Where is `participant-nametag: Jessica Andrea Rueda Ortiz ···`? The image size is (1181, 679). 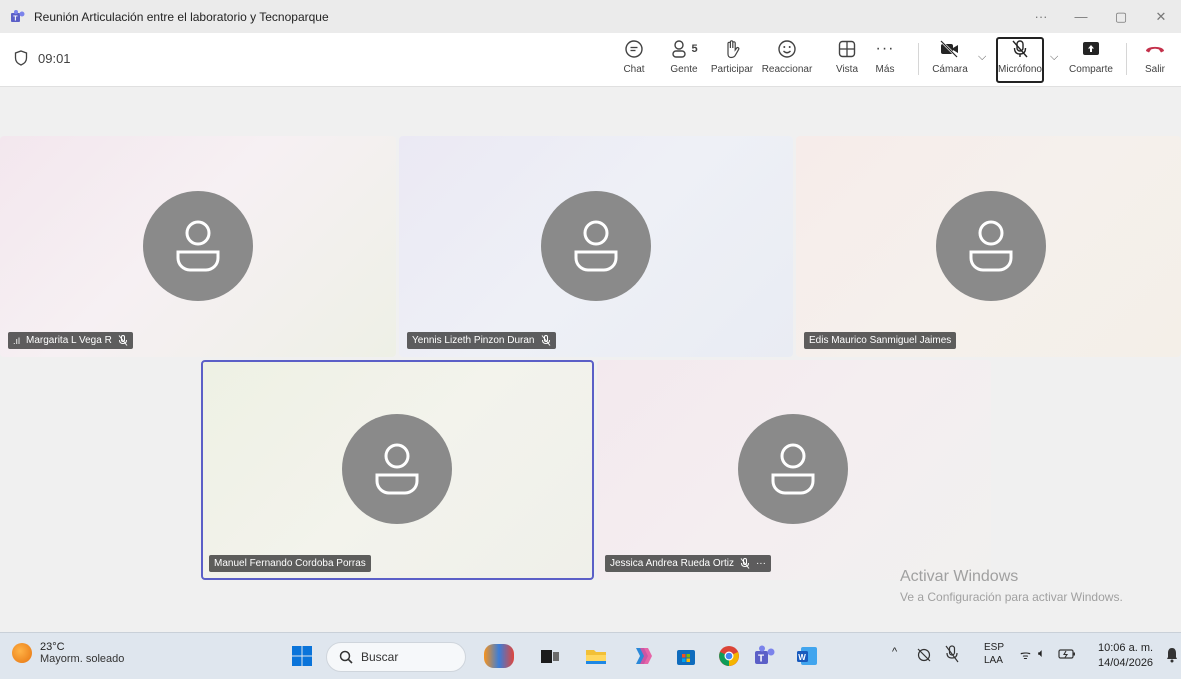
participant-nametag: Jessica Andrea Rueda Ortiz ··· is located at coordinates (688, 563).